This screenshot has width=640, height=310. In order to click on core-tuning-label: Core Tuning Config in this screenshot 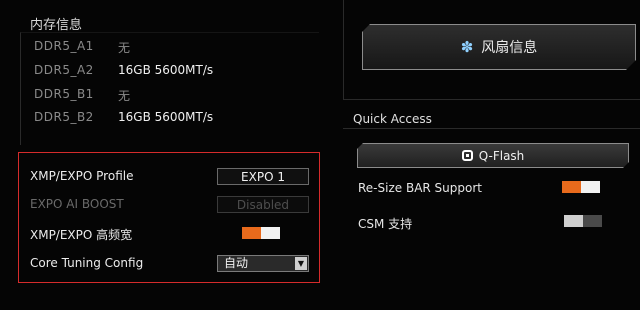, I will do `click(87, 263)`.